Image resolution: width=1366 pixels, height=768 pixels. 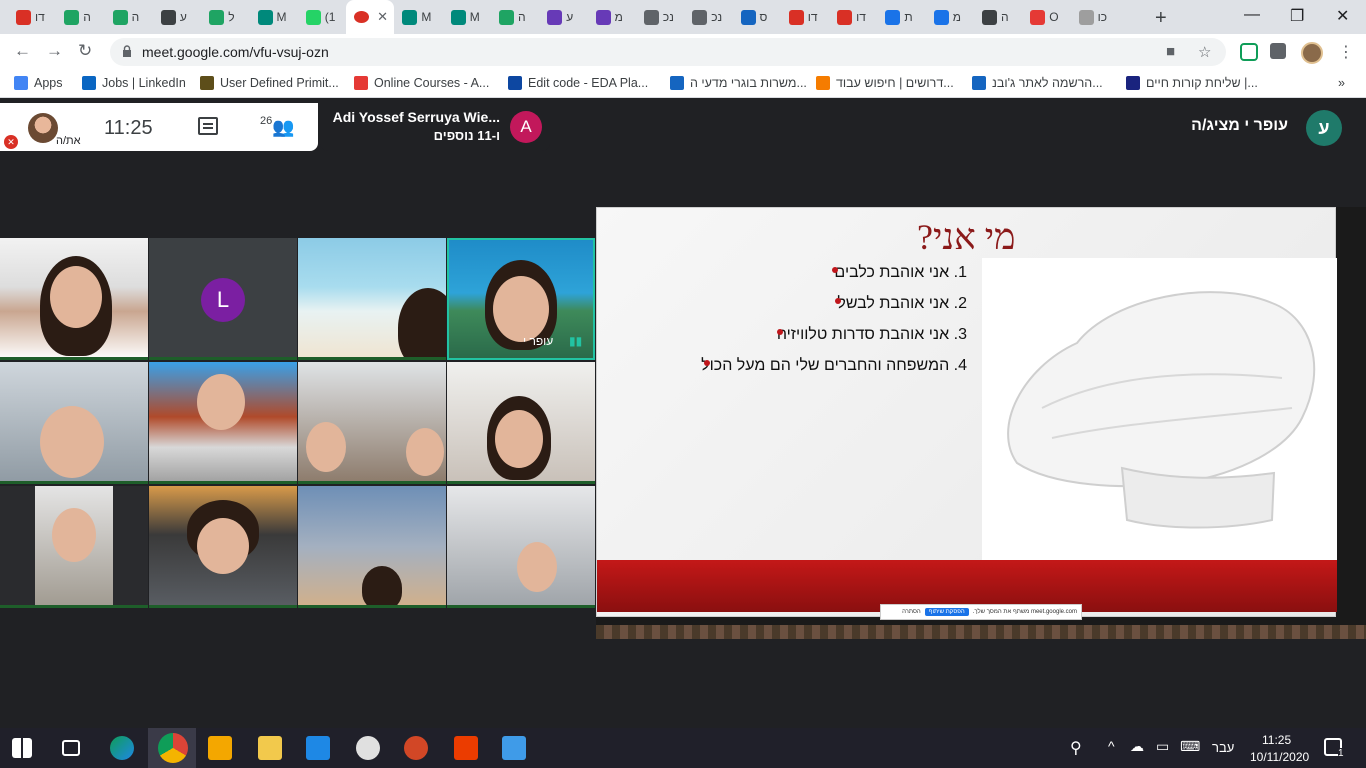 What do you see at coordinates (1190, 746) in the screenshot?
I see `keyboard-icon: ⌨` at bounding box center [1190, 746].